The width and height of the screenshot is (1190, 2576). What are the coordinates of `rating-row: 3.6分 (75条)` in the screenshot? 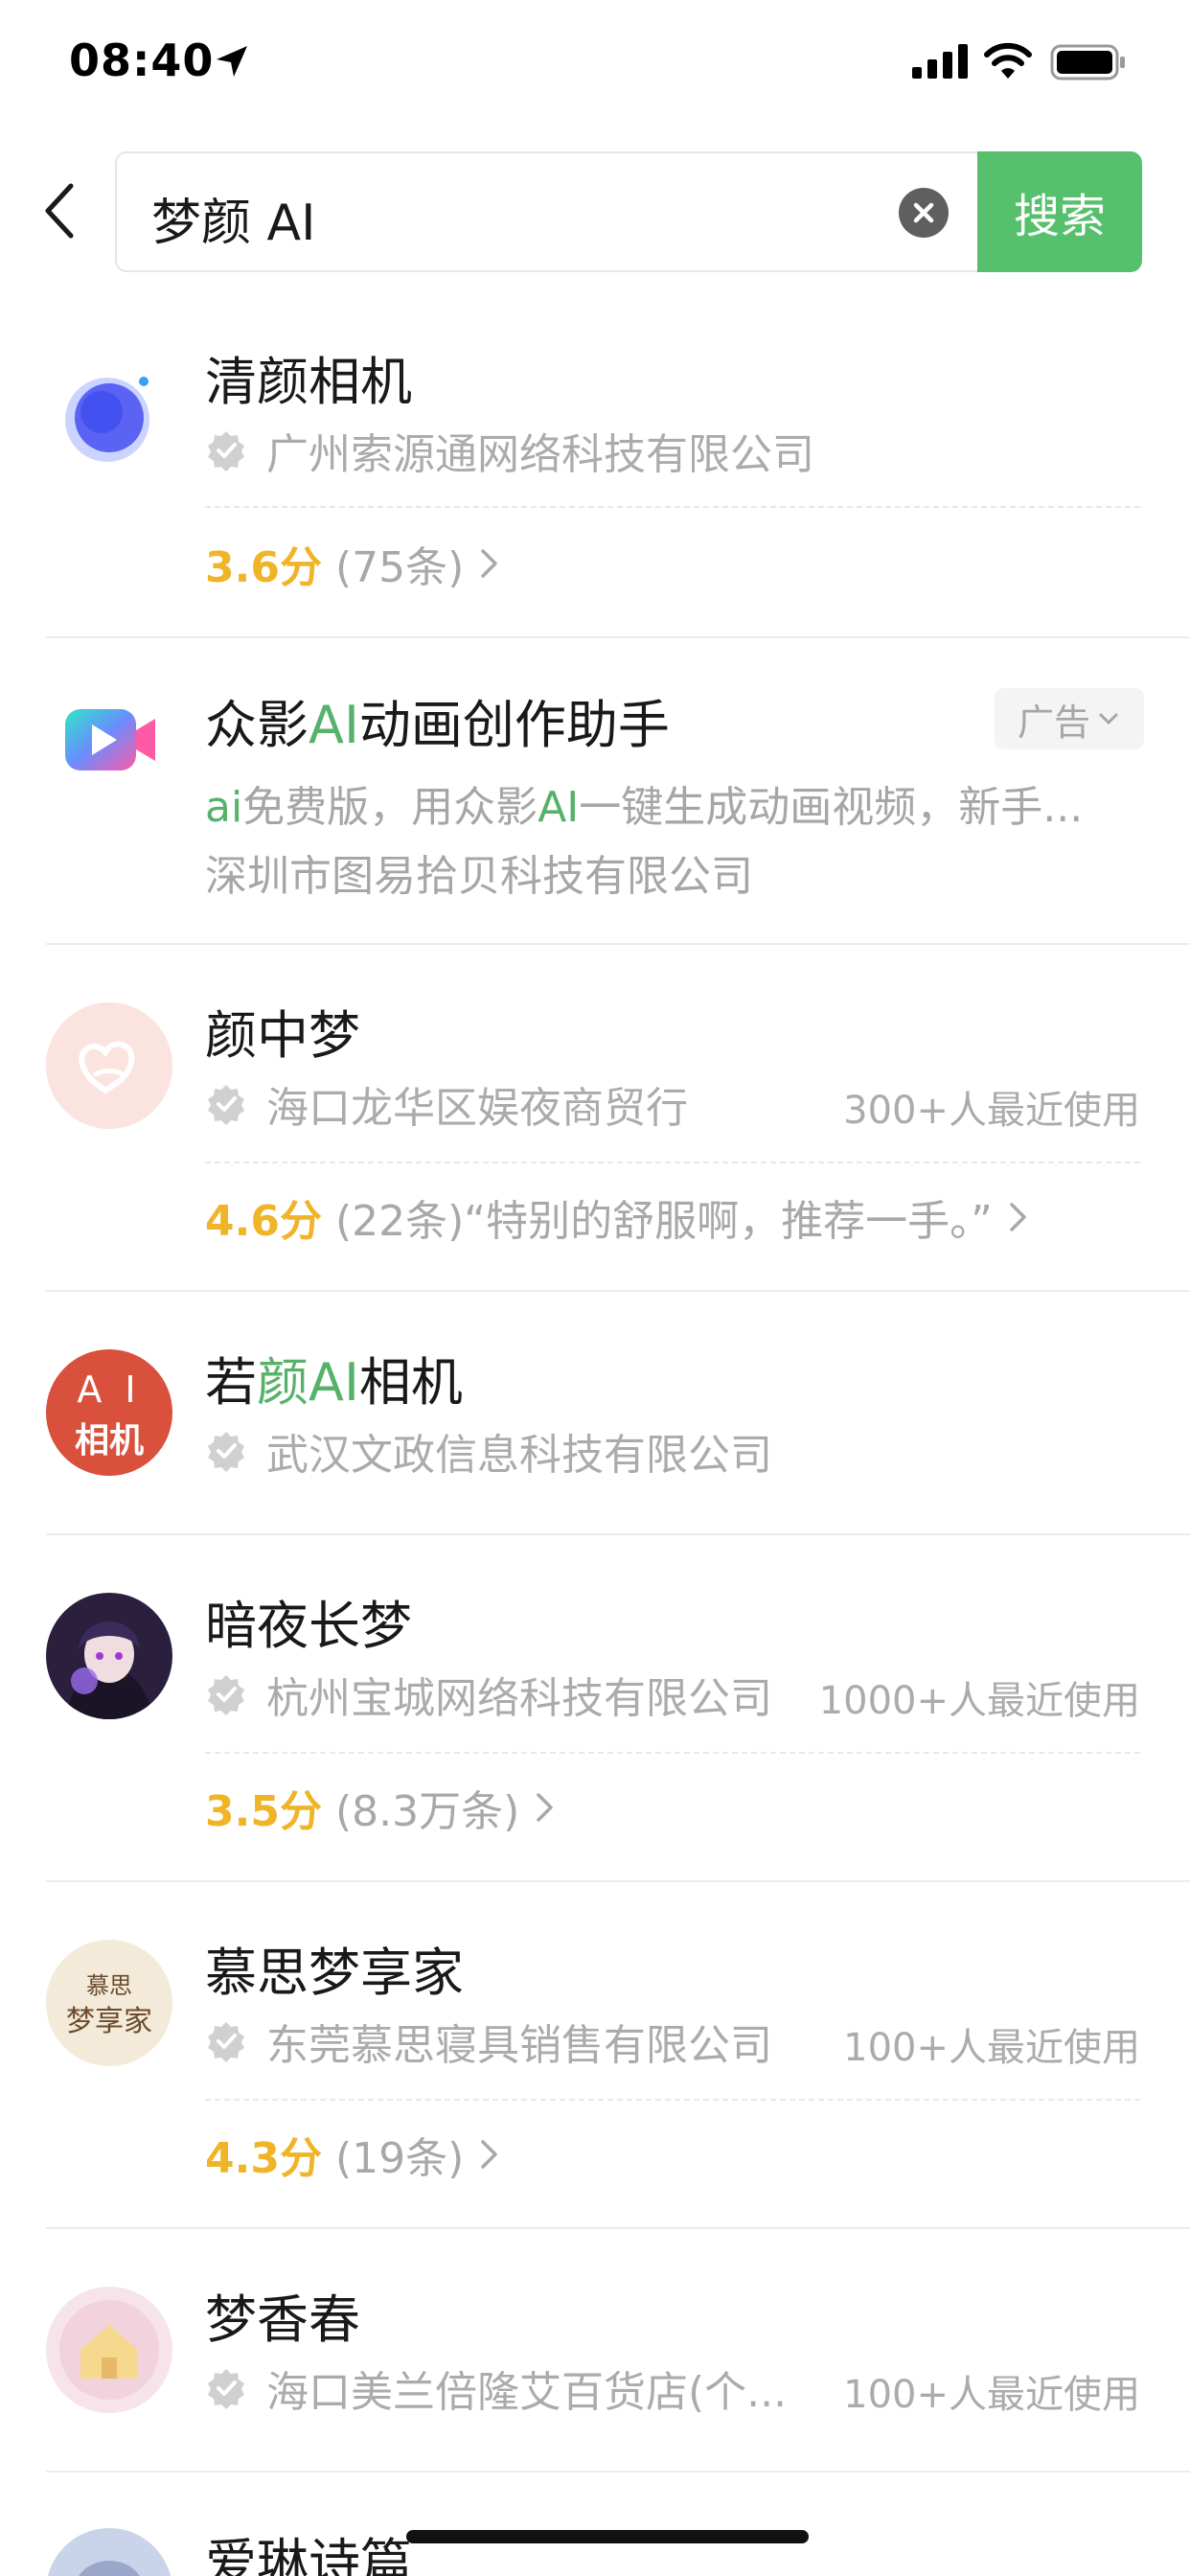 It's located at (352, 563).